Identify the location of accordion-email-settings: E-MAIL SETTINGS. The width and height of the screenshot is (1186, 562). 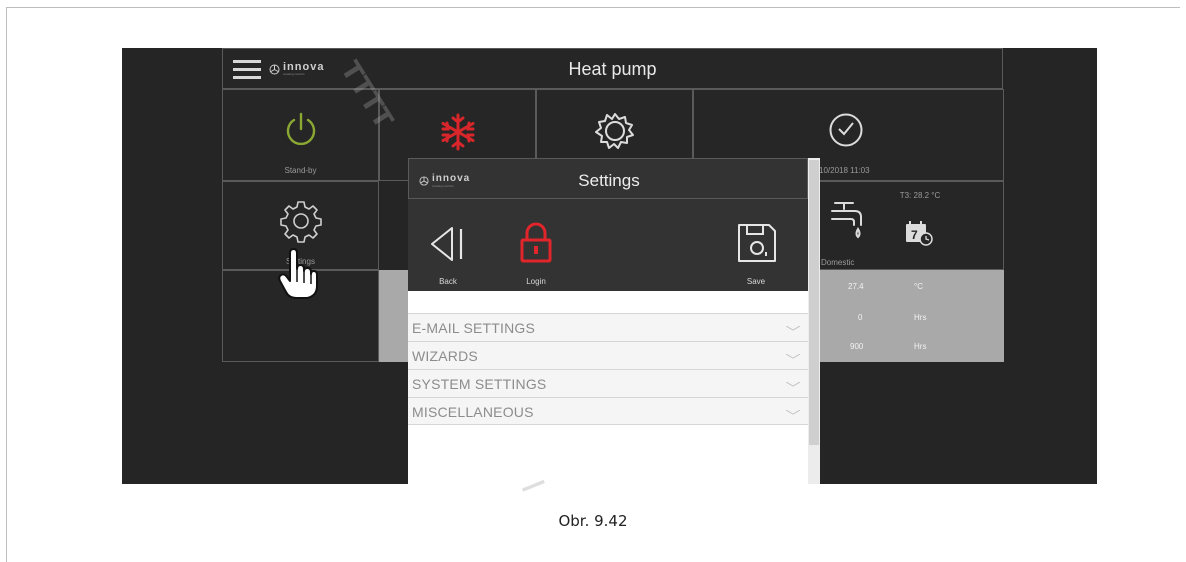
(608, 327).